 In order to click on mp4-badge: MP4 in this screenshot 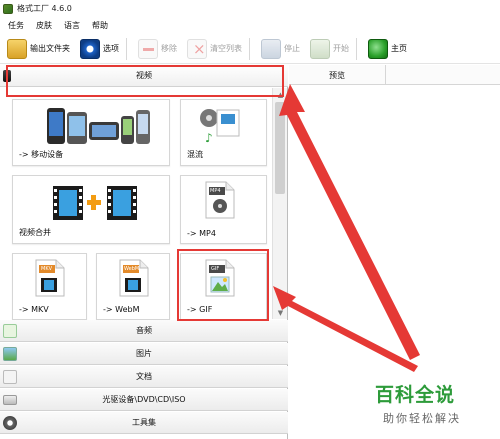, I will do `click(215, 191)`.